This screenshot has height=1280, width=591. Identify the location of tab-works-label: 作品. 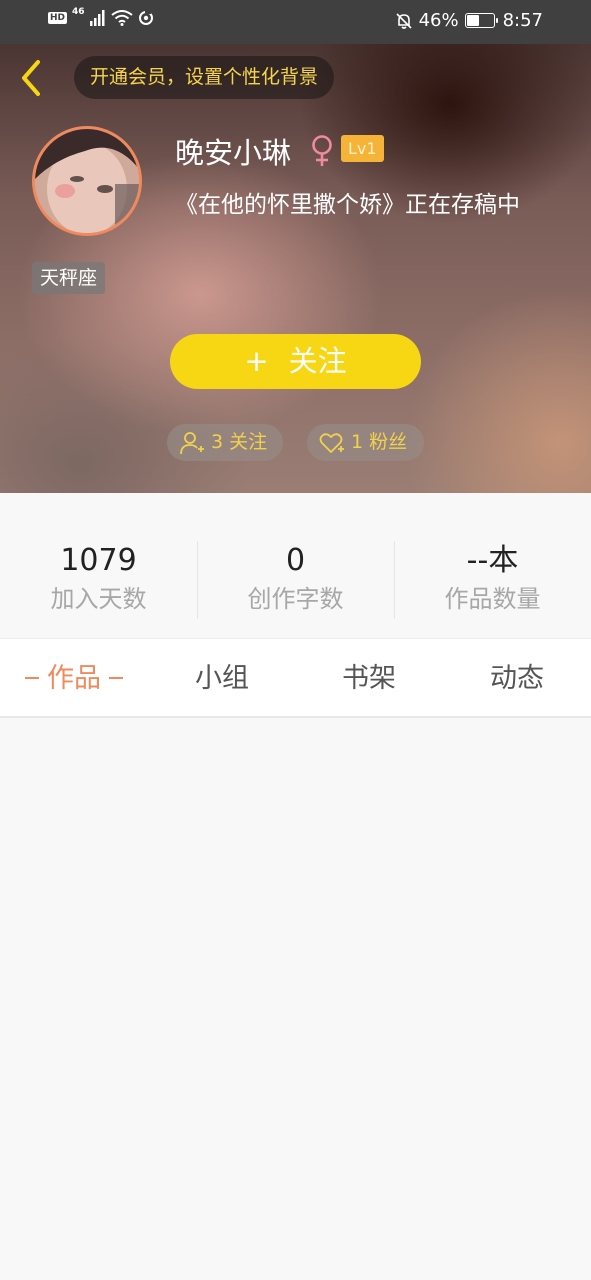
(74, 678).